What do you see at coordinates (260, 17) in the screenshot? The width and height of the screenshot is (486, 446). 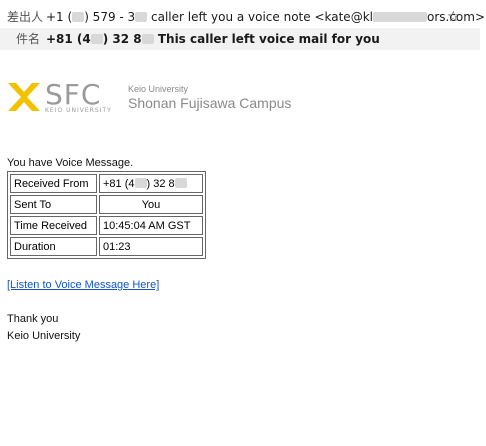 I see `from-value-mid2: caller left you a voice note <kate@kl` at bounding box center [260, 17].